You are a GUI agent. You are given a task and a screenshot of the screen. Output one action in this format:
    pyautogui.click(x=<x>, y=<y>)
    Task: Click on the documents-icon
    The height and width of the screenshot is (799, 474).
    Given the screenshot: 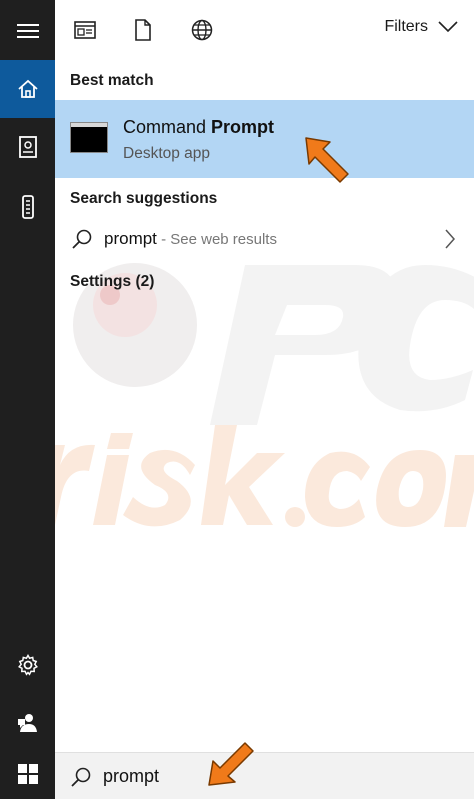 What is the action you would take?
    pyautogui.click(x=143, y=30)
    